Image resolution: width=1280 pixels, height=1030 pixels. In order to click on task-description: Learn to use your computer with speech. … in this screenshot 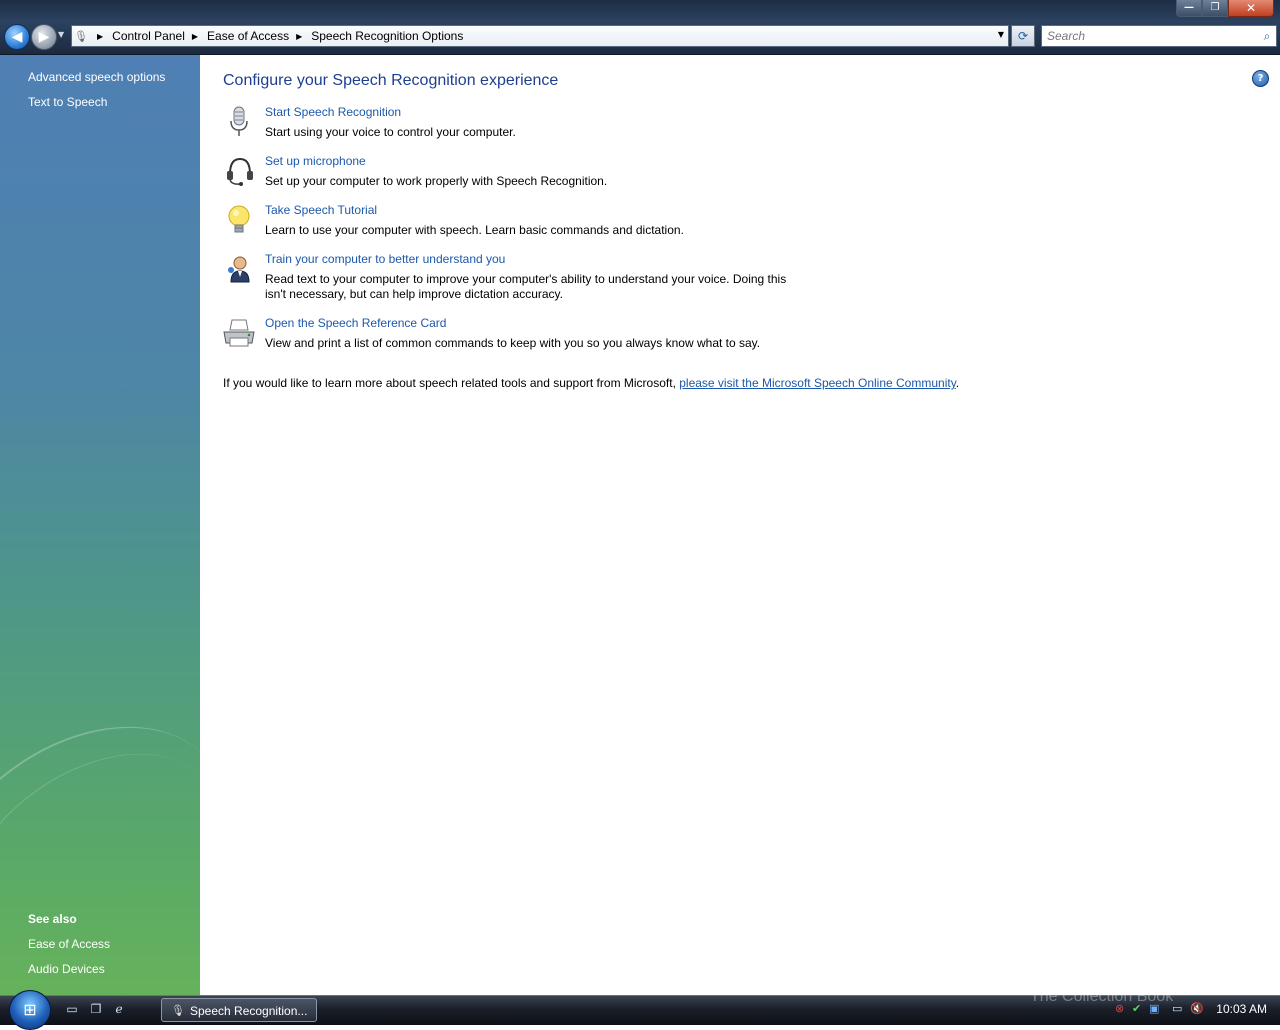, I will do `click(474, 230)`.